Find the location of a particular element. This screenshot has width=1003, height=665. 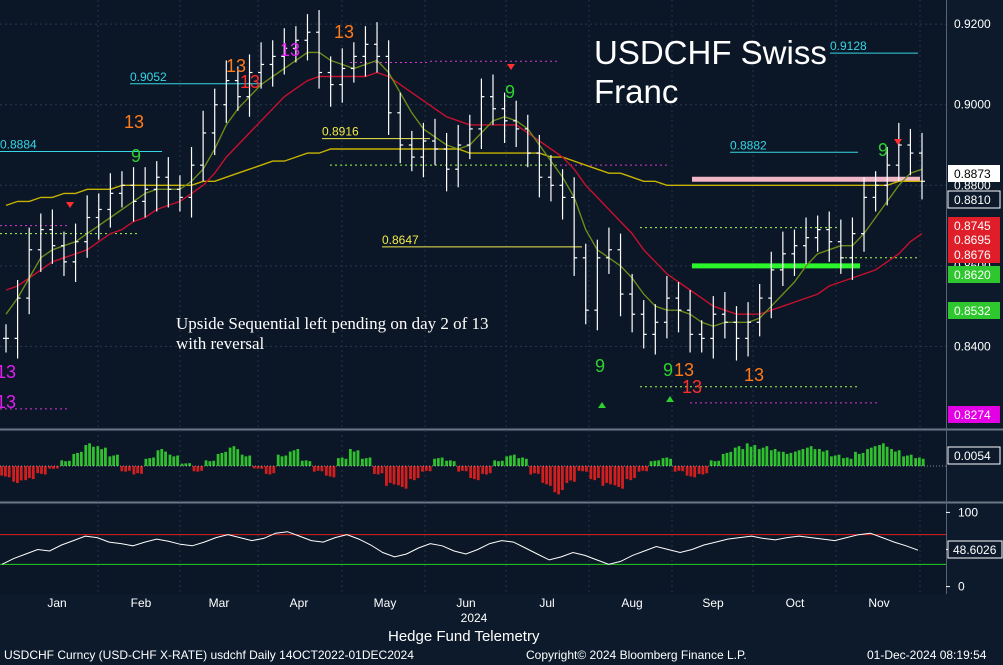

footer-timestamp: 01-Dec-2024 08:19:54 is located at coordinates (927, 655).